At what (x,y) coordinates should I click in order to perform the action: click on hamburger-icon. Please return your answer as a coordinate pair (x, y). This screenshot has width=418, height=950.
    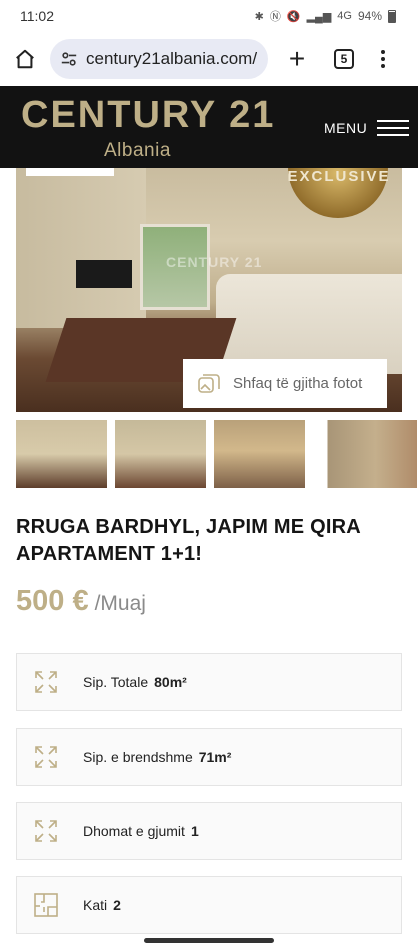
    Looking at the image, I should click on (393, 128).